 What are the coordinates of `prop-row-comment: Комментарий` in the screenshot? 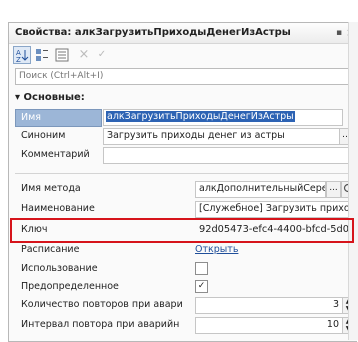 It's located at (186, 155).